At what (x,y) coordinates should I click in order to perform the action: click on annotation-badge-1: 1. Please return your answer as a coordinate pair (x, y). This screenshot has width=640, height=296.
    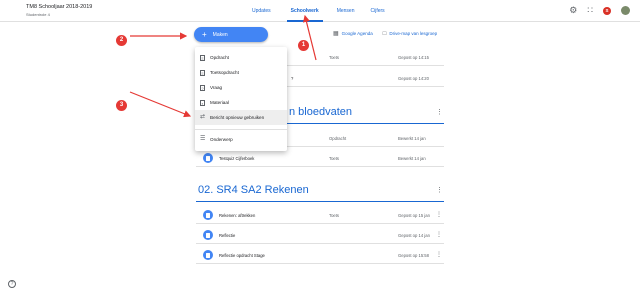
    Looking at the image, I should click on (303, 45).